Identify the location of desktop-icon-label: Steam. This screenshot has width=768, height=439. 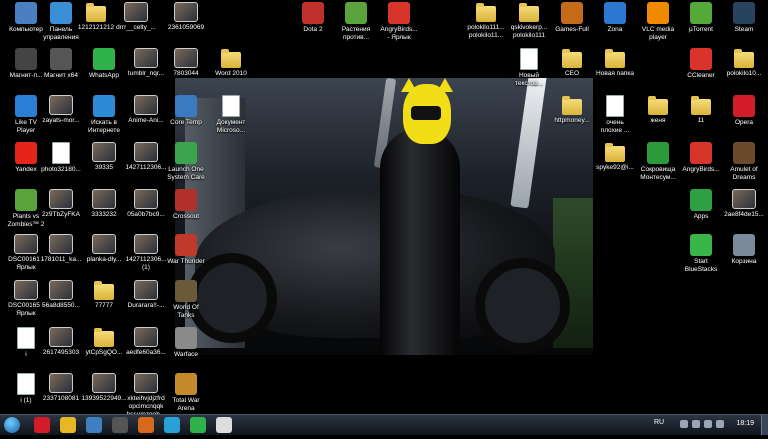
(744, 29).